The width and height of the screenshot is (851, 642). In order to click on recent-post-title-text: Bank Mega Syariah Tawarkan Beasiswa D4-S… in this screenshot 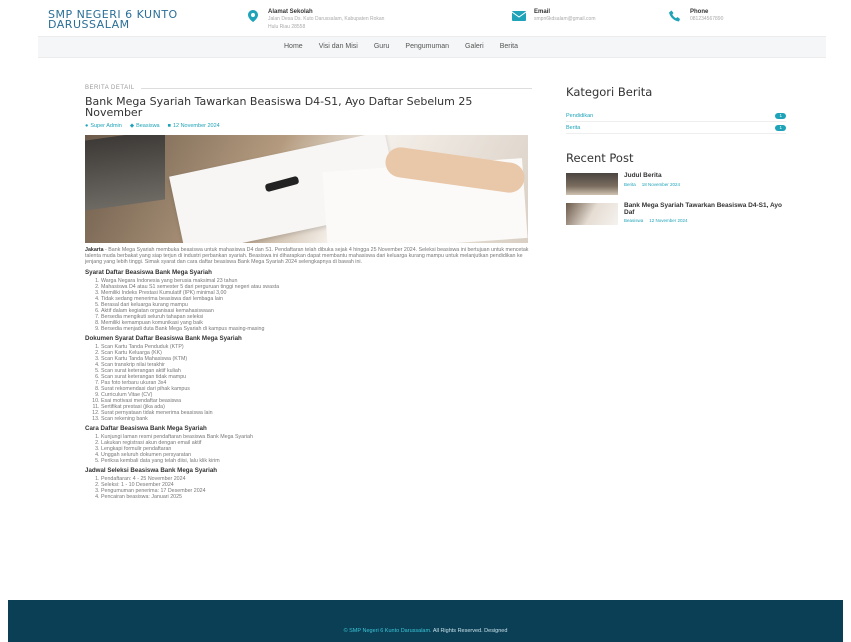, I will do `click(705, 209)`.